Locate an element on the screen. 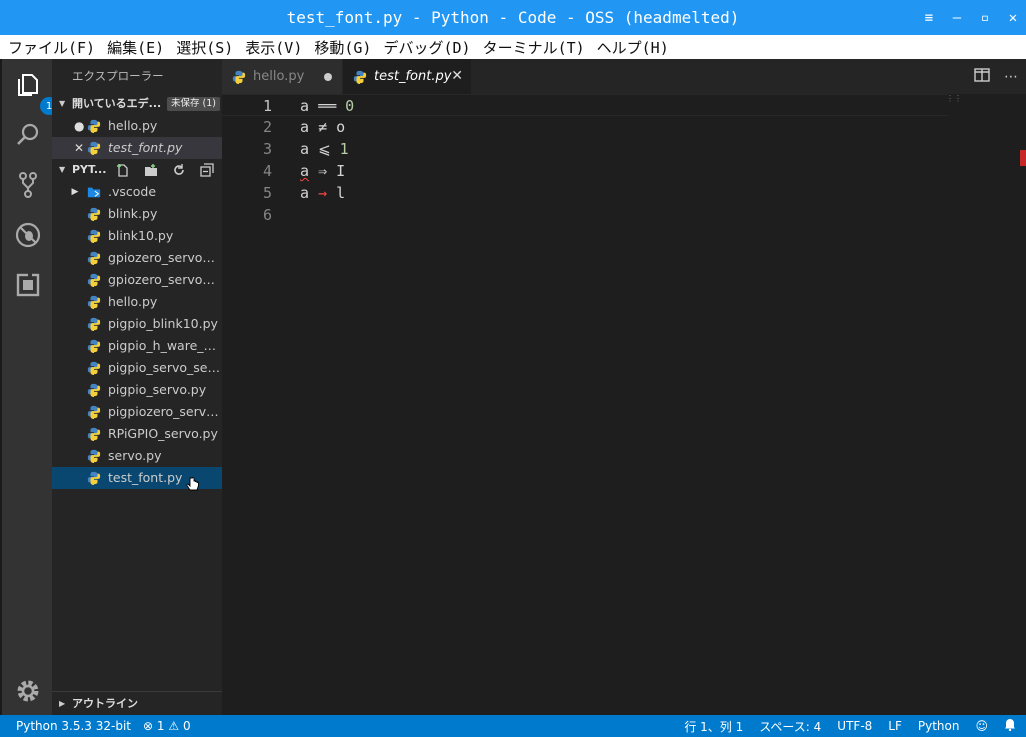  more-actions-icon: ⋯ is located at coordinates (1011, 77).